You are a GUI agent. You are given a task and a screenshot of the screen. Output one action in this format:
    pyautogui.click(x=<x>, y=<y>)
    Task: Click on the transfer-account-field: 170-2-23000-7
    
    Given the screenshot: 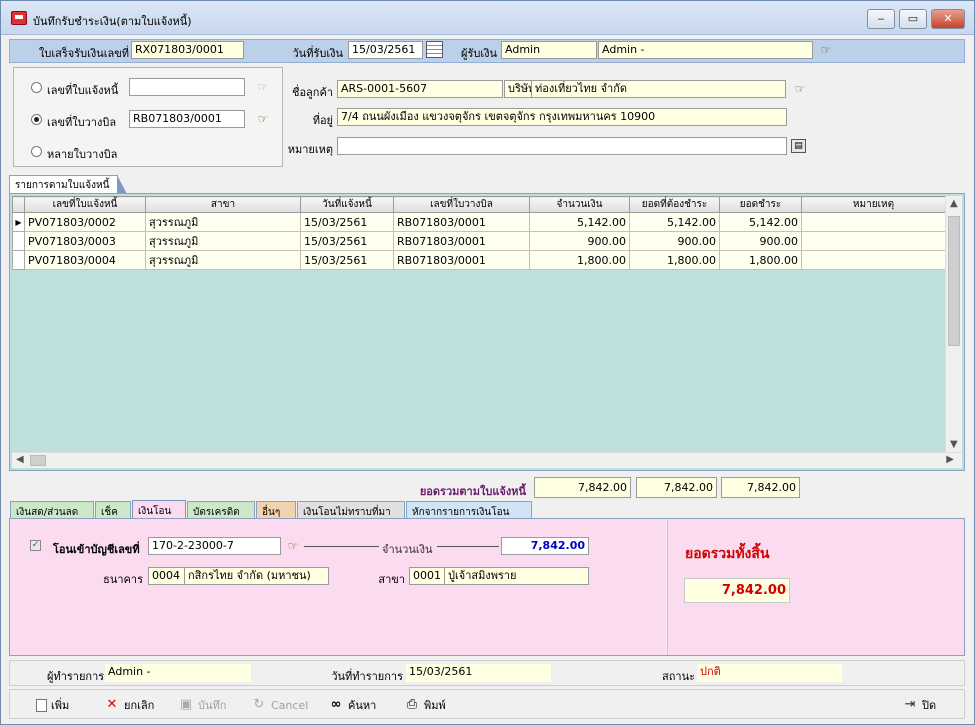 What is the action you would take?
    pyautogui.click(x=214, y=546)
    